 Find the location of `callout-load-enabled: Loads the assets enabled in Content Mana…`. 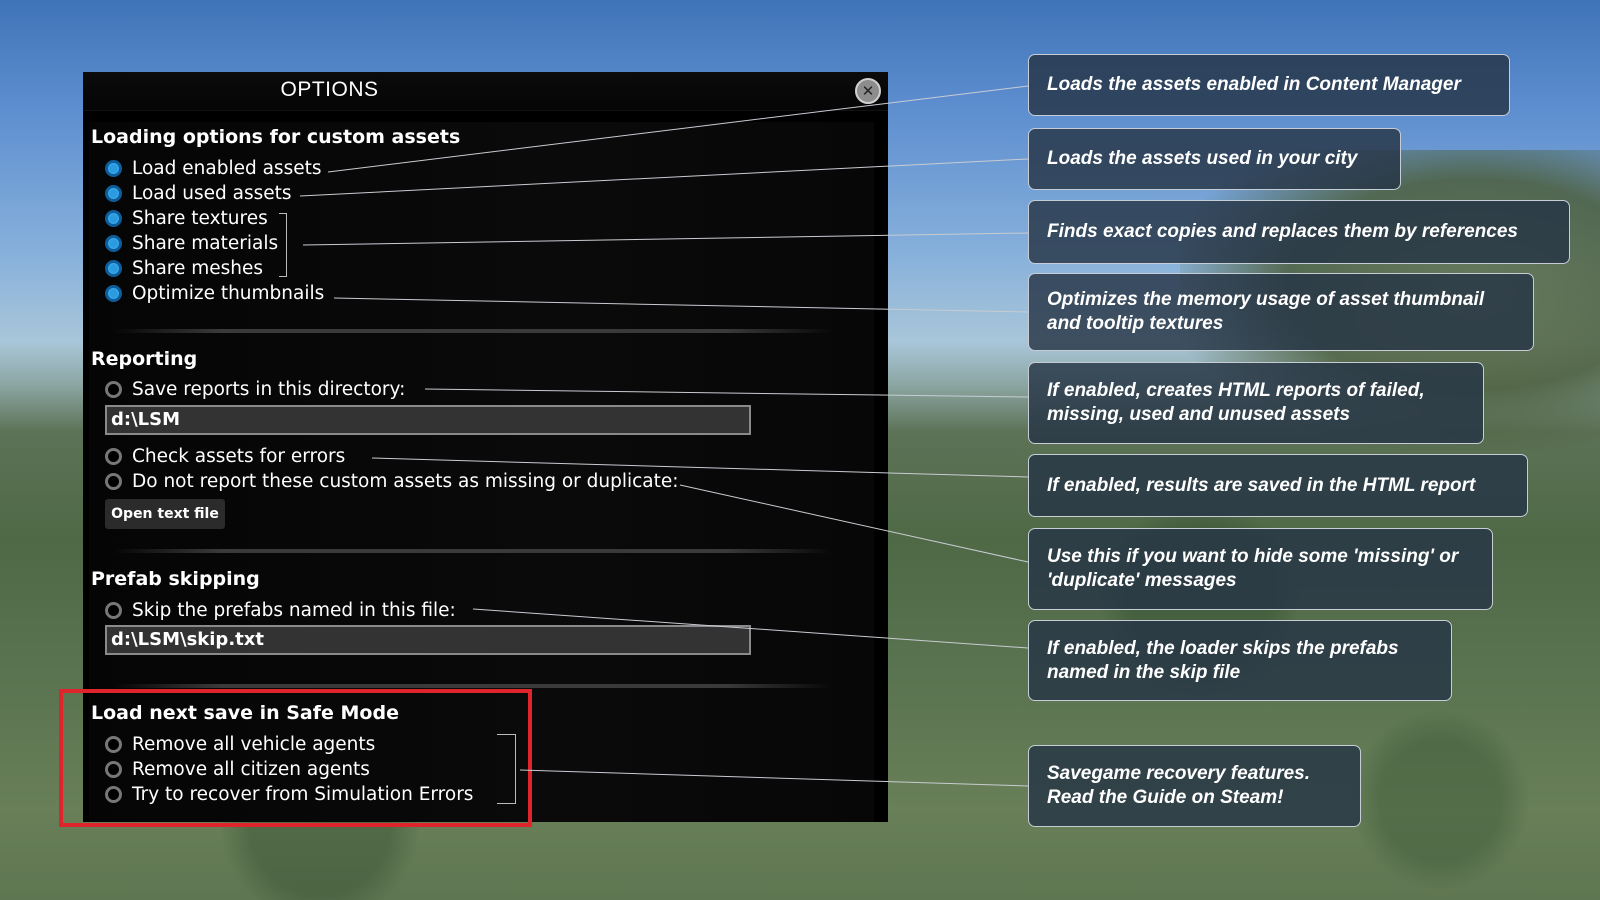

callout-load-enabled: Loads the assets enabled in Content Mana… is located at coordinates (1269, 85).